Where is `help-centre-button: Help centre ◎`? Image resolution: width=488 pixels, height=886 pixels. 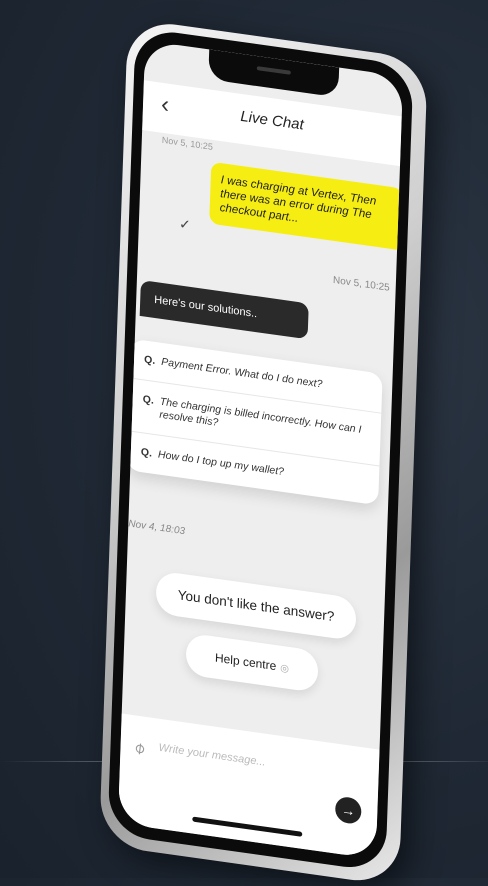 help-centre-button: Help centre ◎ is located at coordinates (252, 662).